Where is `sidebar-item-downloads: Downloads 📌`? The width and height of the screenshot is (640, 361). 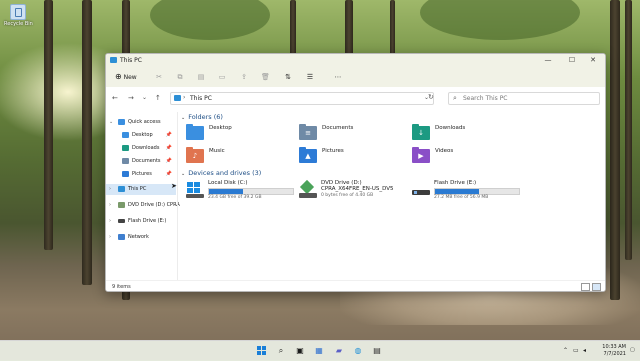 sidebar-item-downloads: Downloads 📌 is located at coordinates (141, 148).